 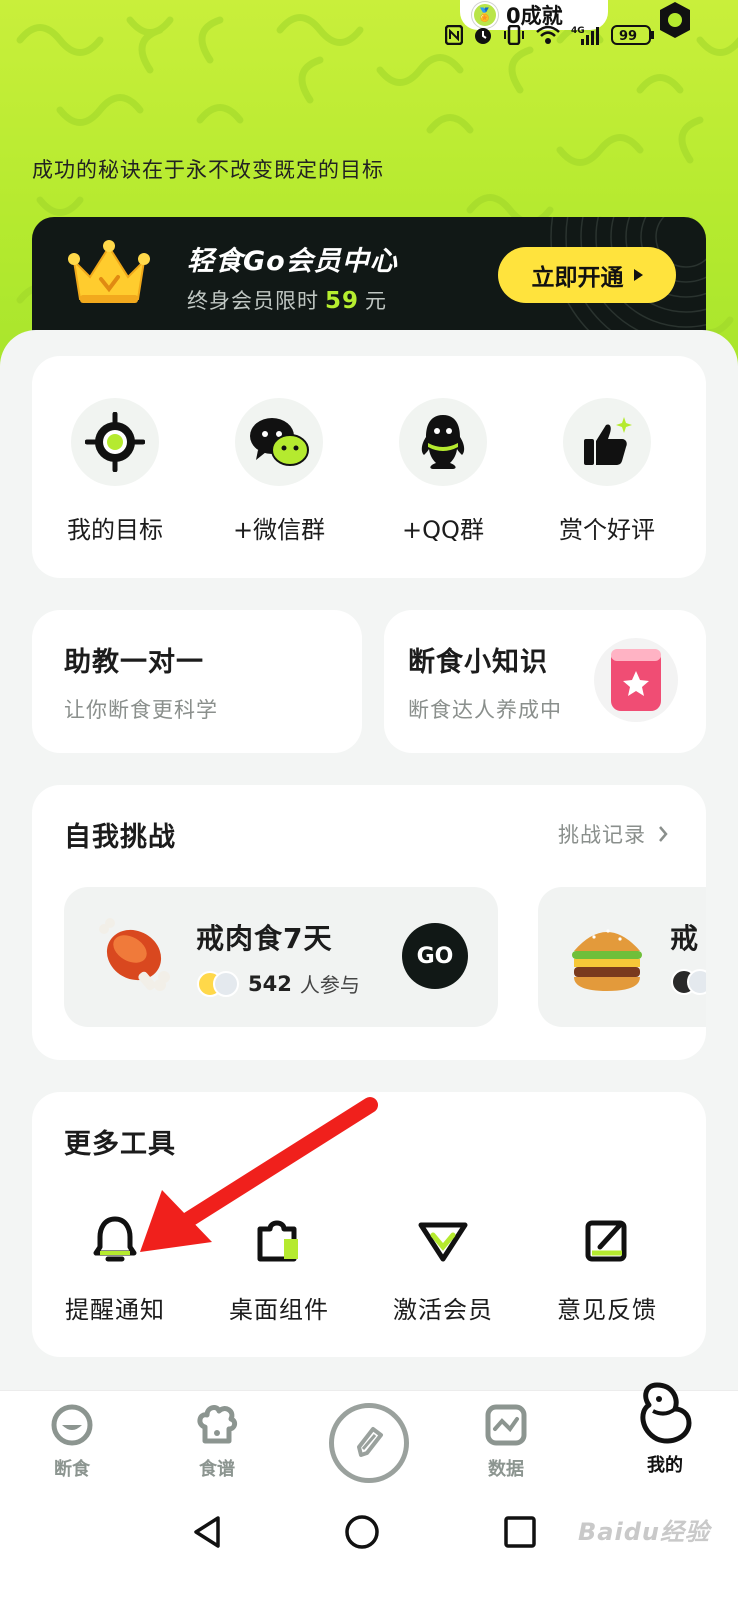 I want to click on member-center-banner: 轻食Go会员中心 终身会员限时 59 元 立即开通, so click(x=369, y=274).